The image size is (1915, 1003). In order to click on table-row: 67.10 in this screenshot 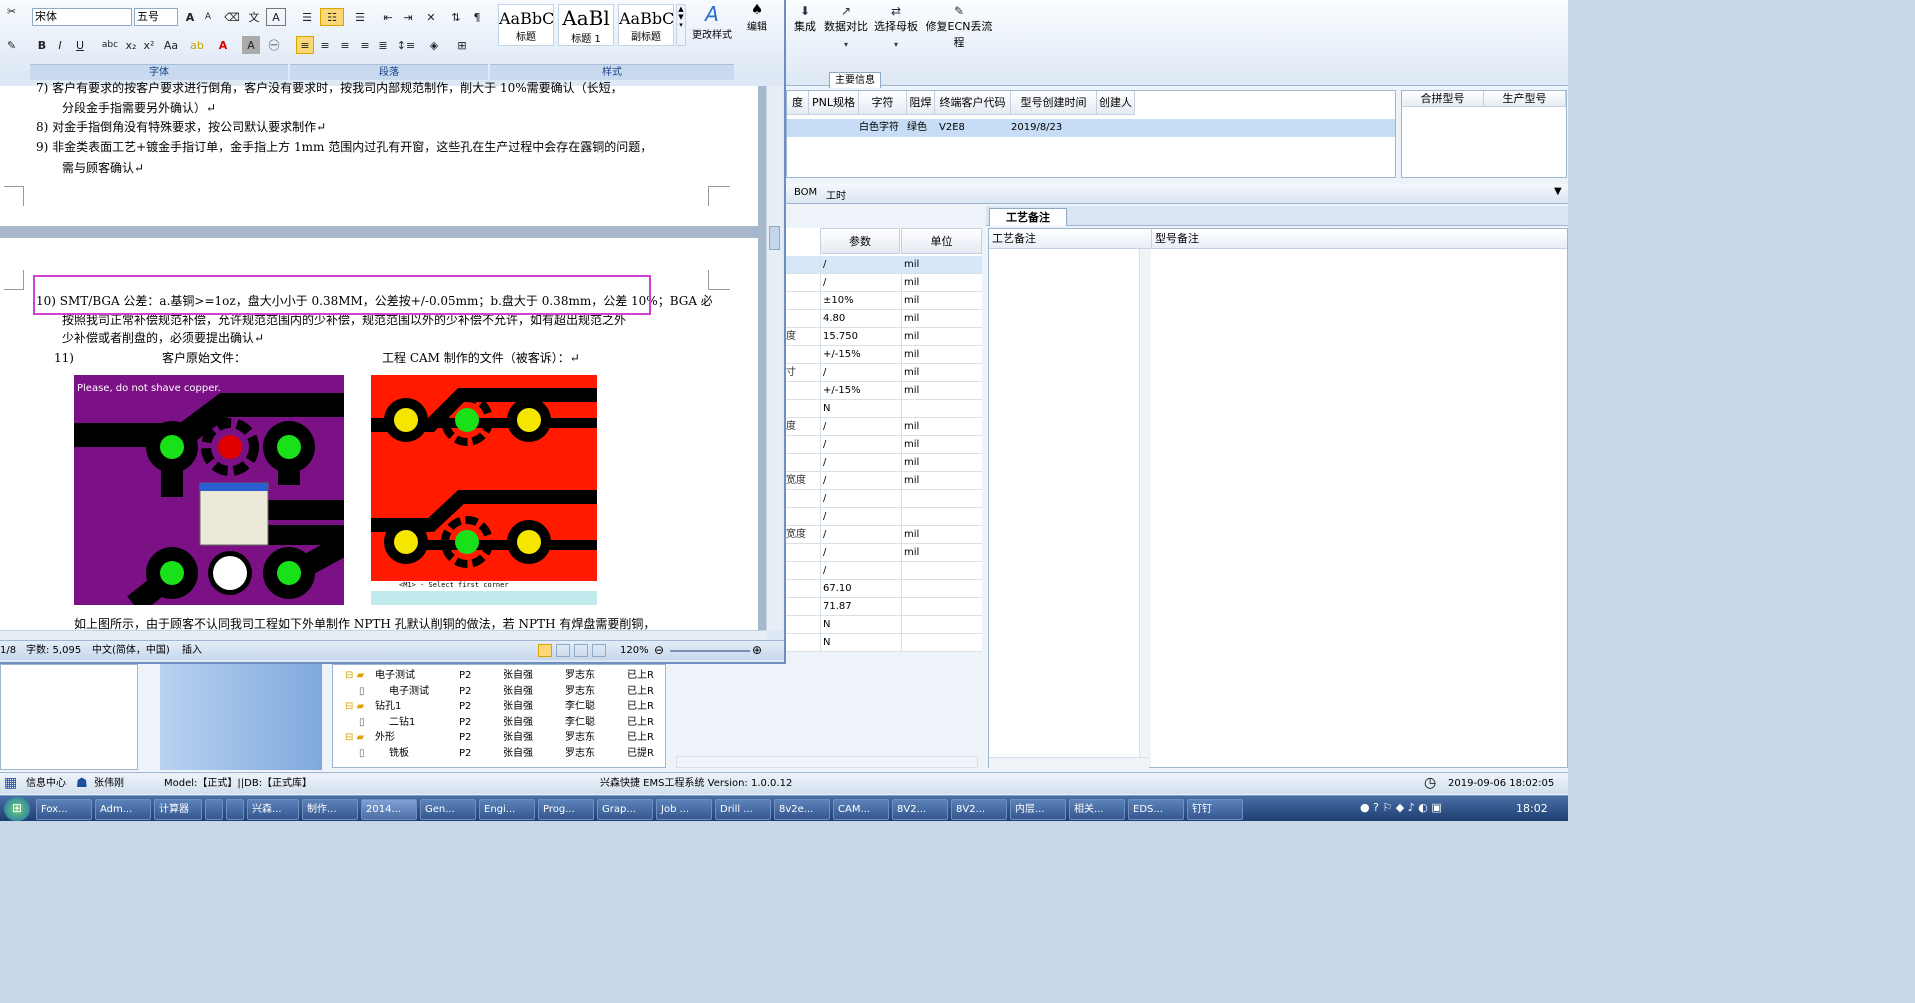, I will do `click(884, 589)`.